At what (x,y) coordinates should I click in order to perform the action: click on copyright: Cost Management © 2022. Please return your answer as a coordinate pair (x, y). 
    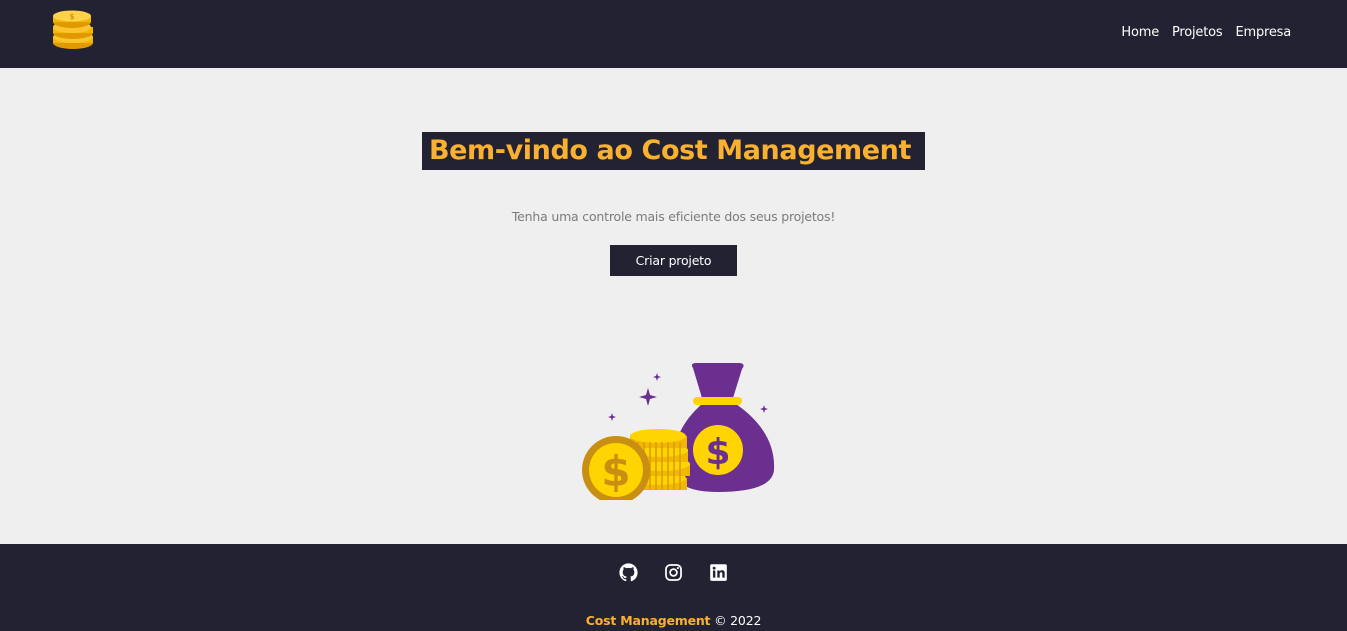
    Looking at the image, I should click on (673, 620).